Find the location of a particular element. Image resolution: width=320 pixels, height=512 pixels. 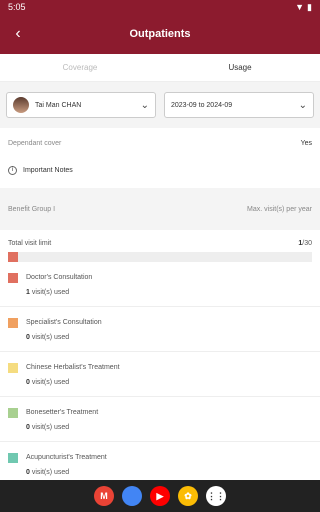

clock: 5:05 is located at coordinates (17, 7).